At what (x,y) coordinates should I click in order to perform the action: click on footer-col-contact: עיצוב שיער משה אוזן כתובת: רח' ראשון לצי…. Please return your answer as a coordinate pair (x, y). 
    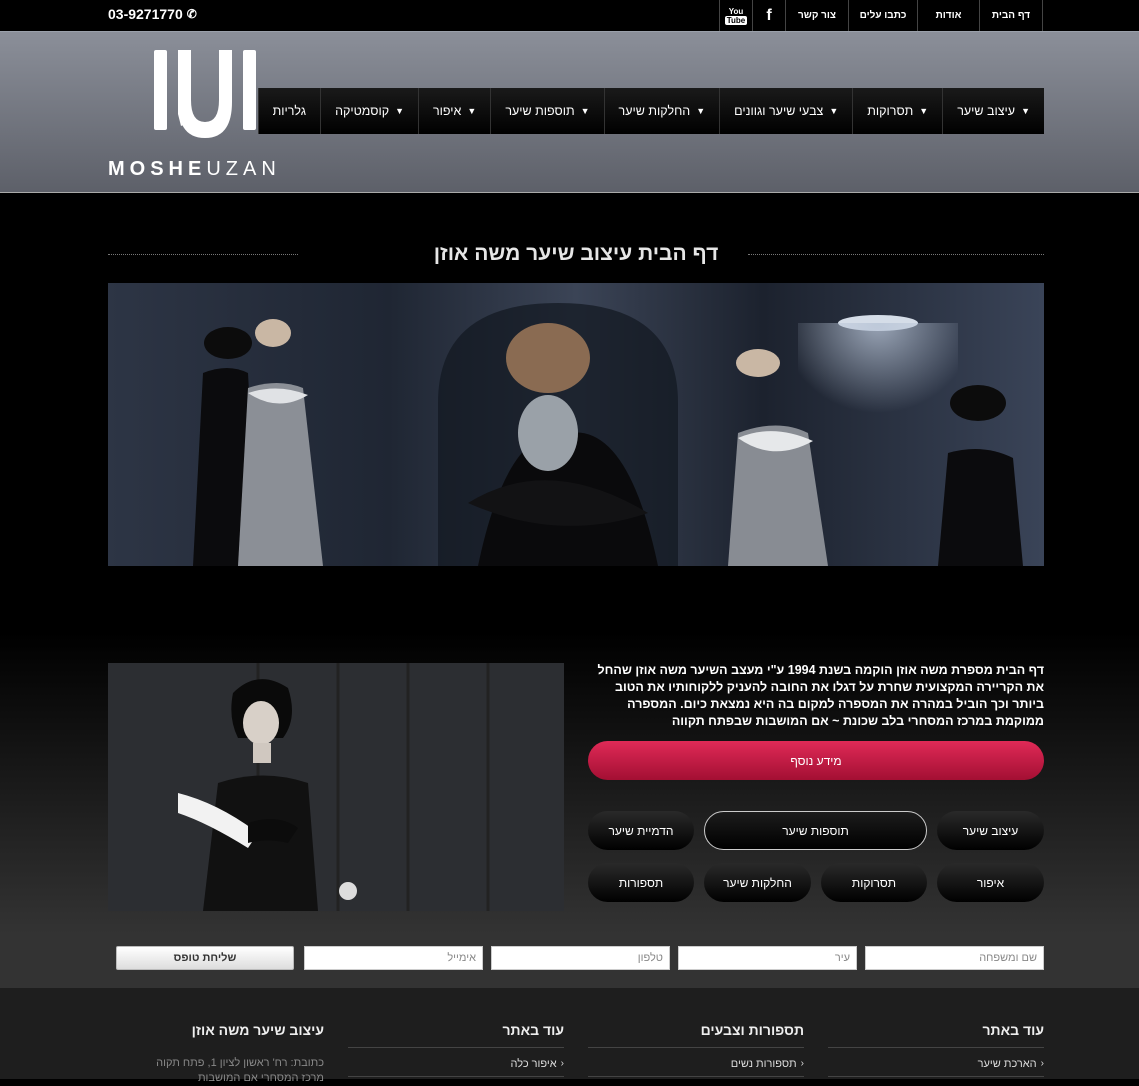
    Looking at the image, I should click on (216, 1054).